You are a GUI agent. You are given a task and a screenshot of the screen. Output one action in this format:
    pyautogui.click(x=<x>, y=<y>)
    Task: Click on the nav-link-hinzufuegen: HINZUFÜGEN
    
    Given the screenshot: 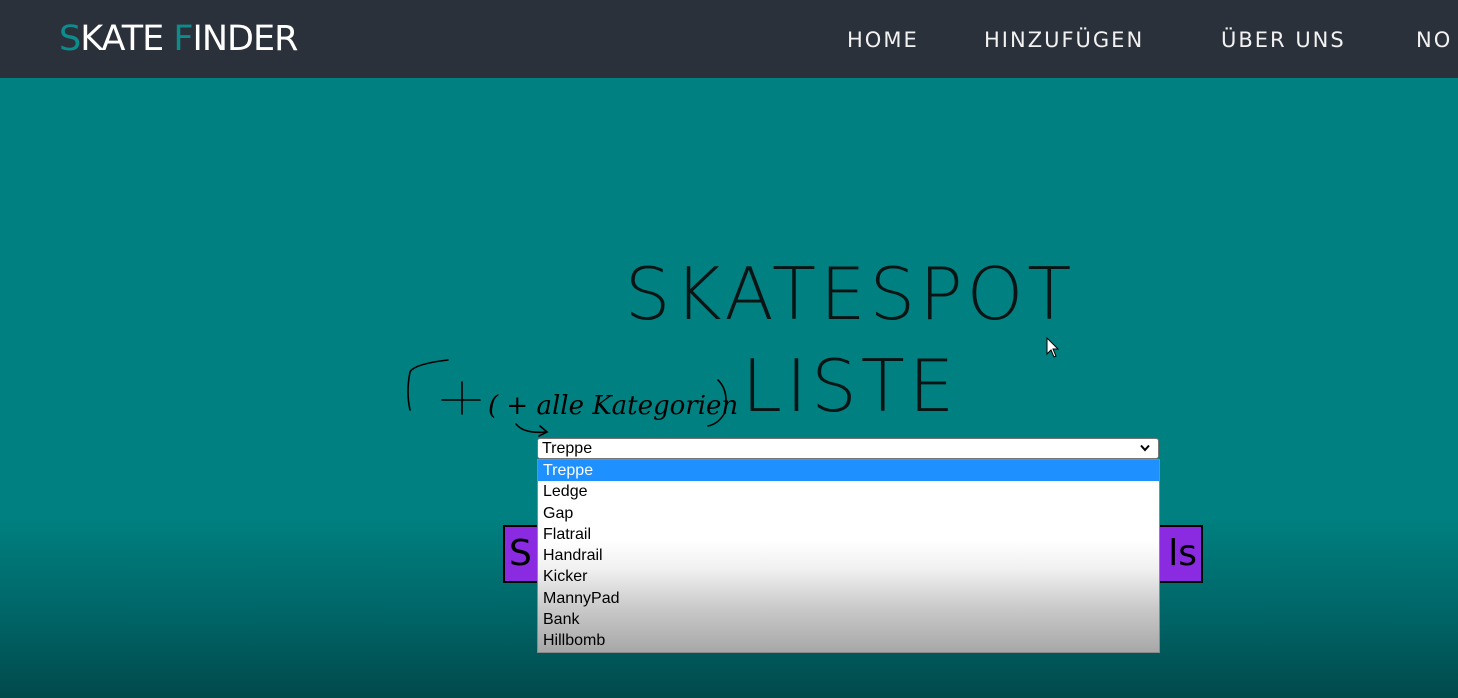 What is the action you would take?
    pyautogui.click(x=1064, y=40)
    